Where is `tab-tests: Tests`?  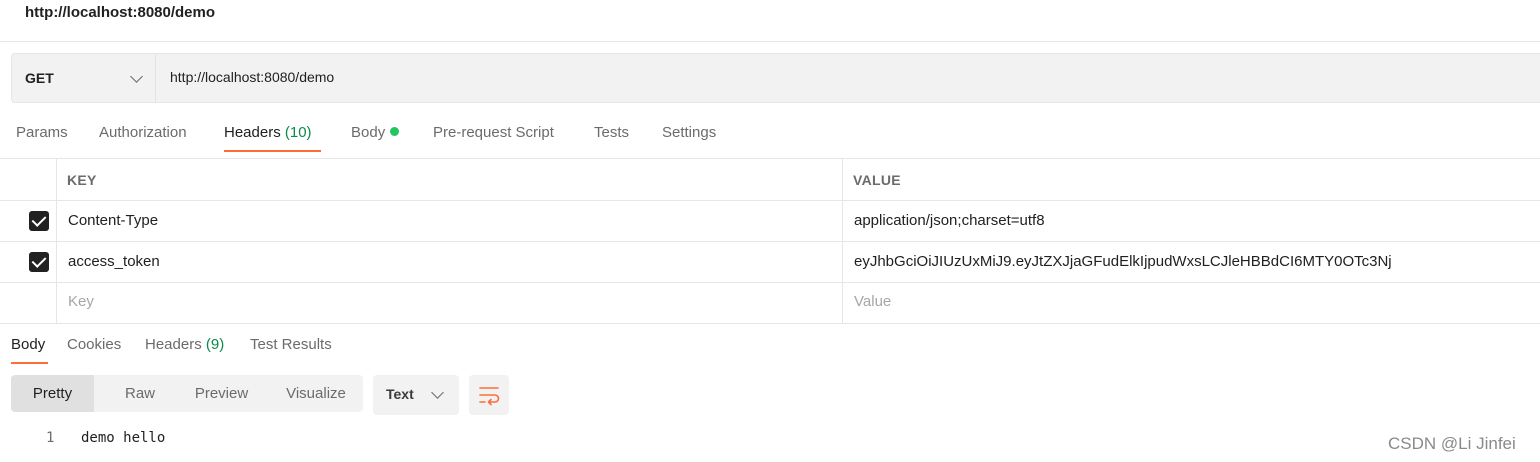
tab-tests: Tests is located at coordinates (611, 132).